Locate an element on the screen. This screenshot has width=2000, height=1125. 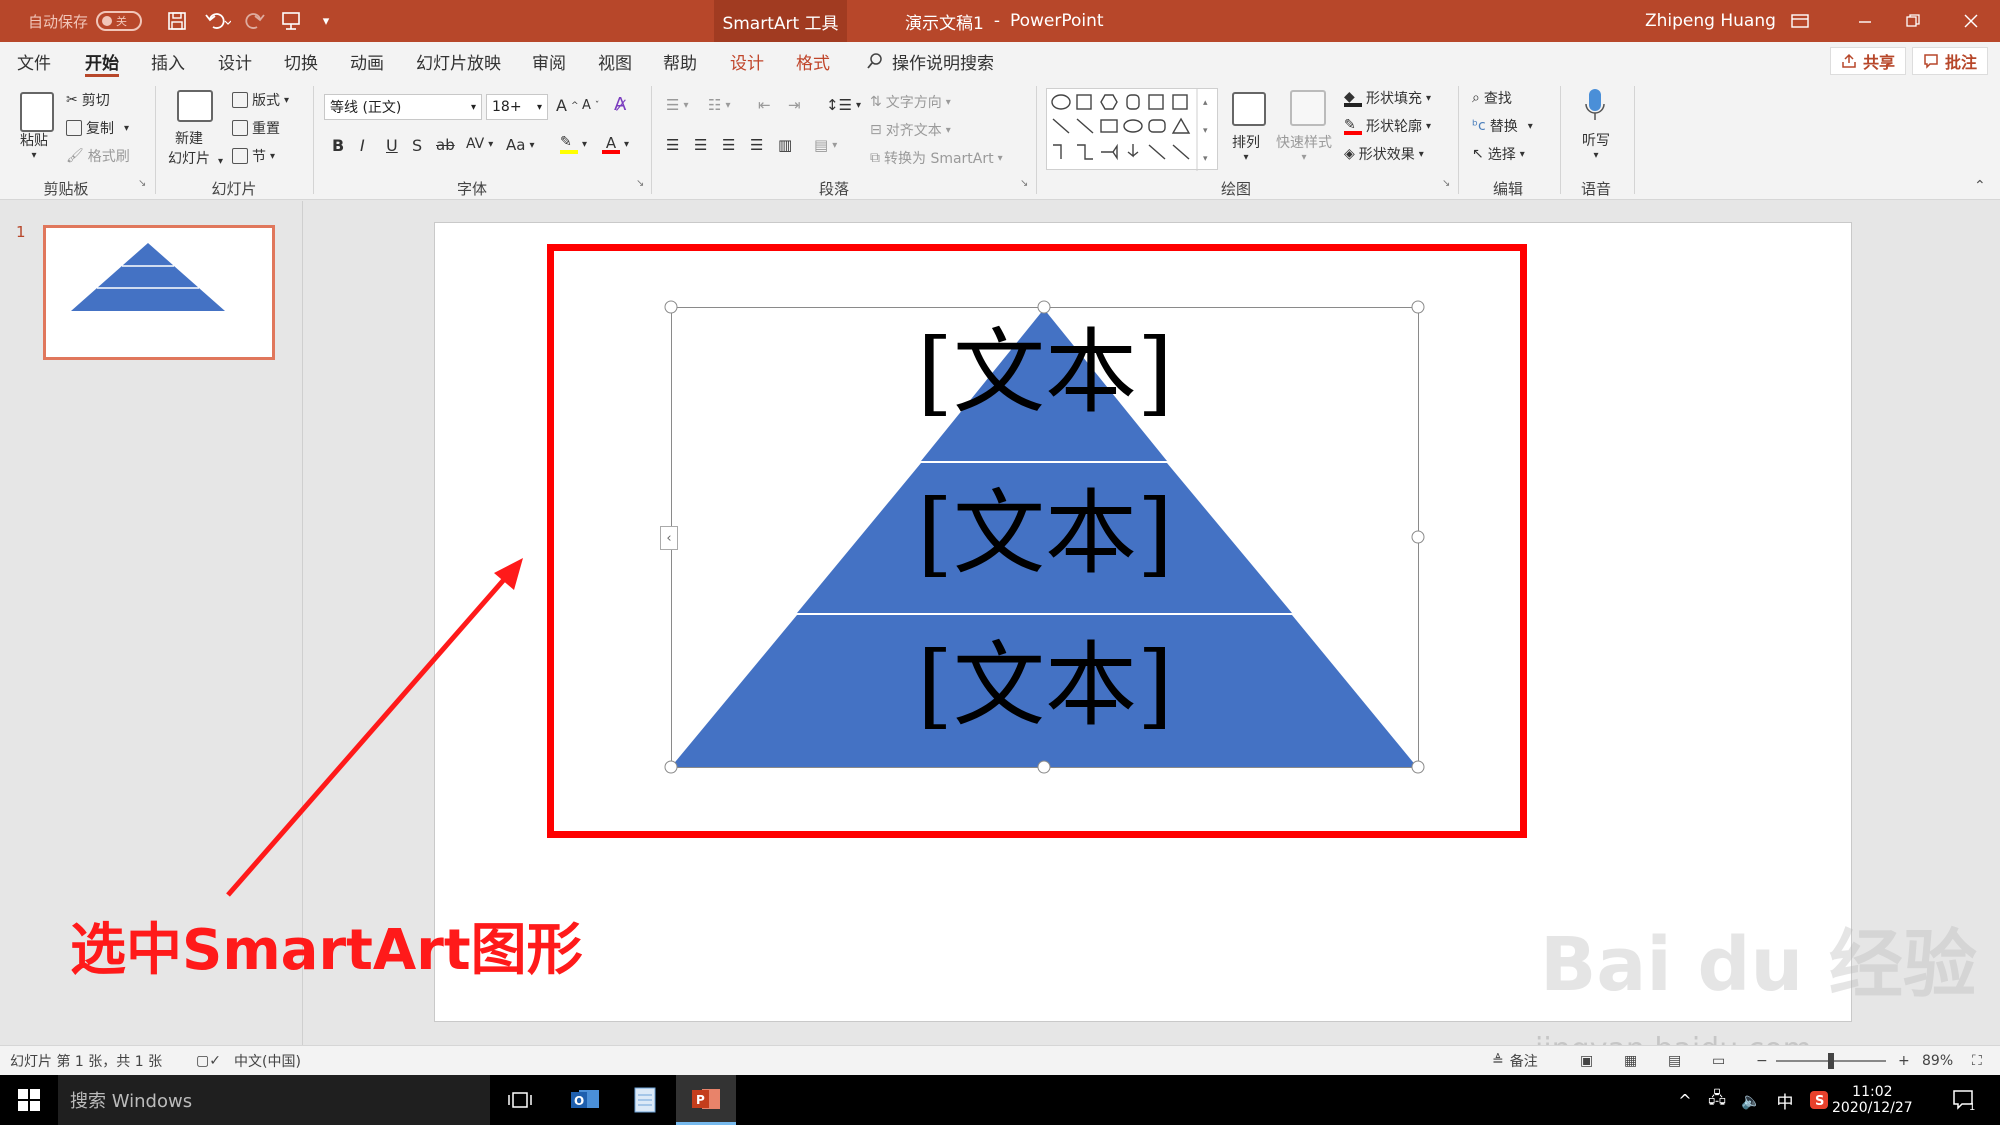
network-icon: 🖧 is located at coordinates (1717, 1100).